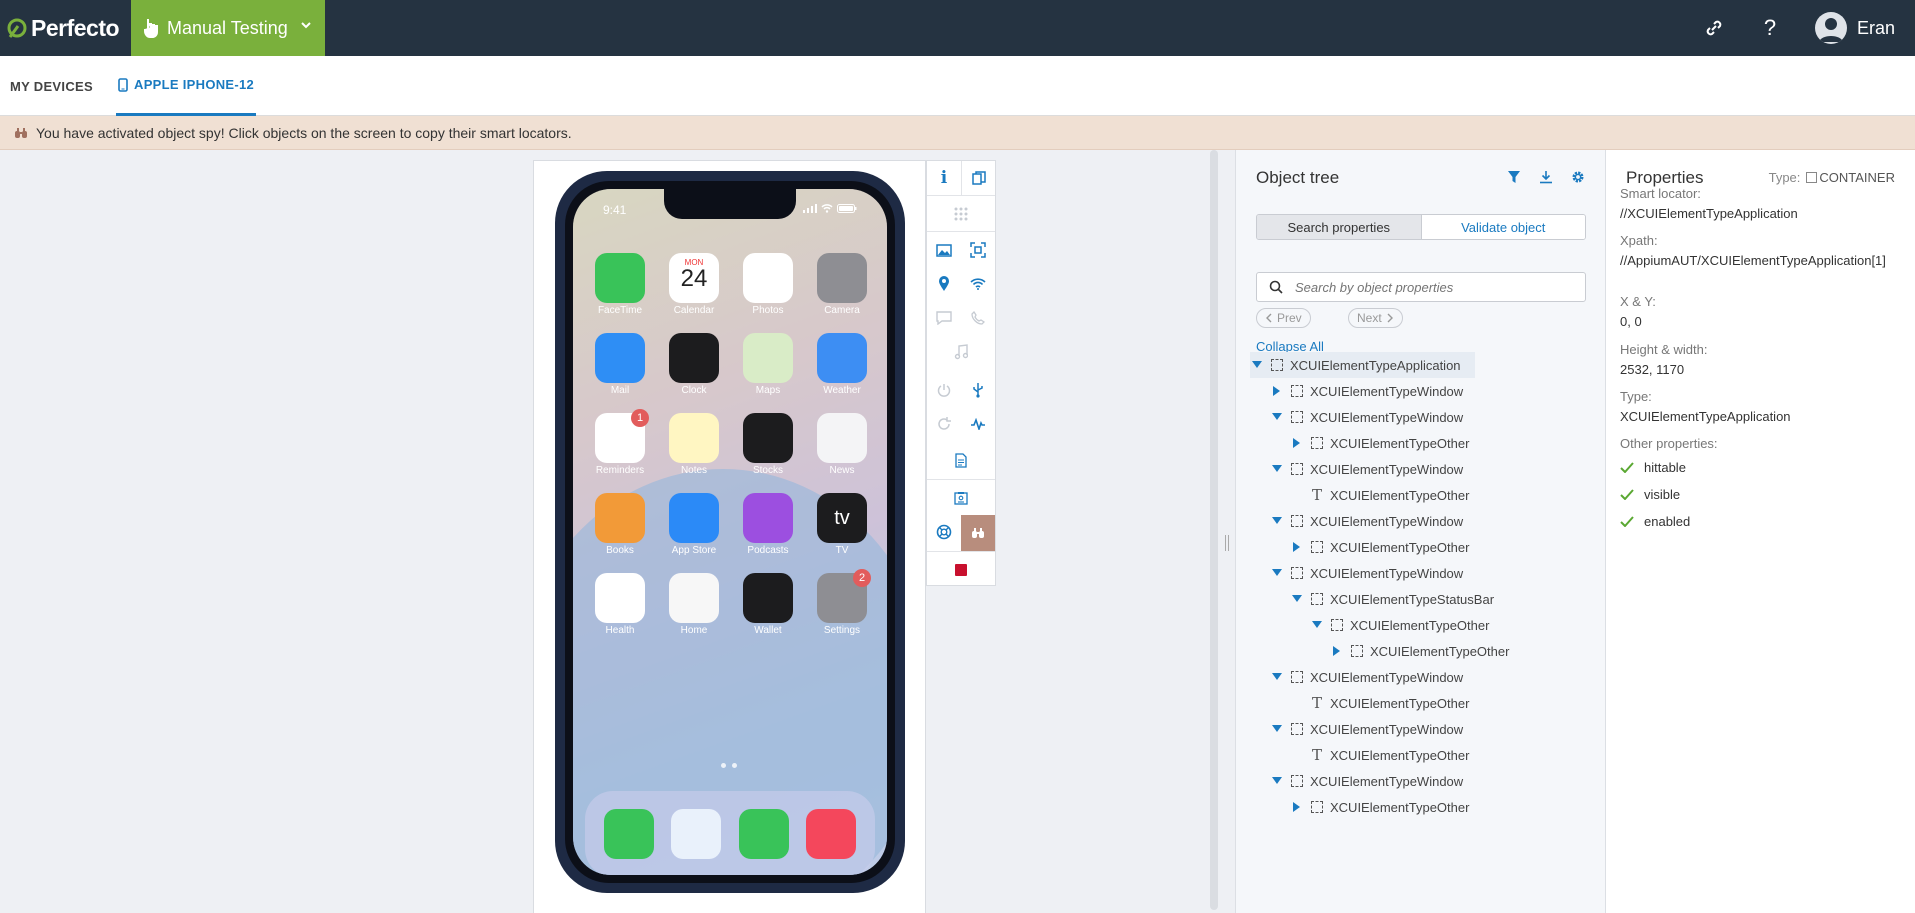 The width and height of the screenshot is (1915, 913). Describe the element at coordinates (944, 284) in the screenshot. I see `location-icon` at that location.